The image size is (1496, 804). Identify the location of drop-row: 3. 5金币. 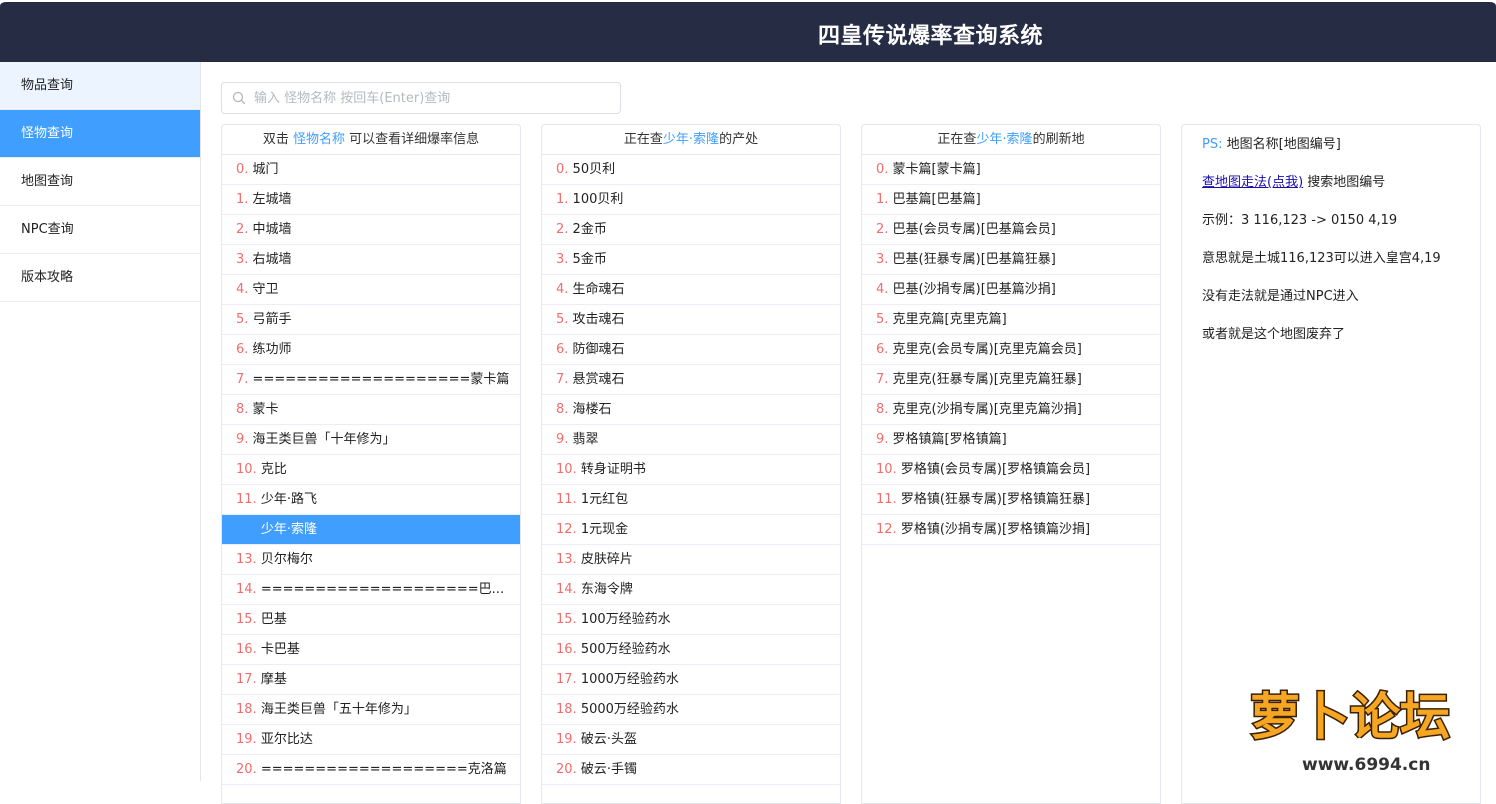
(691, 260).